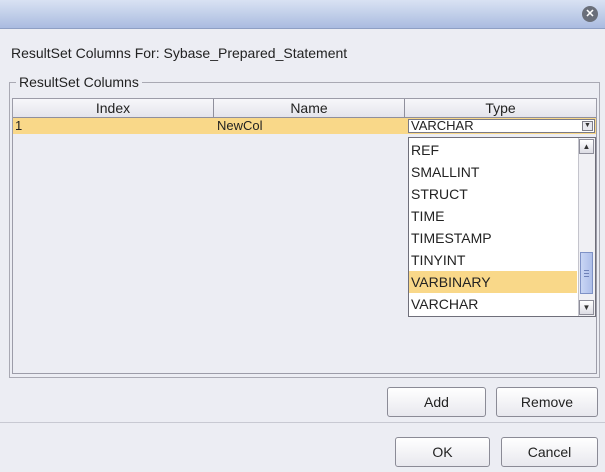 Image resolution: width=605 pixels, height=472 pixels. What do you see at coordinates (493, 260) in the screenshot?
I see `type-option-tinyint: TINYINT` at bounding box center [493, 260].